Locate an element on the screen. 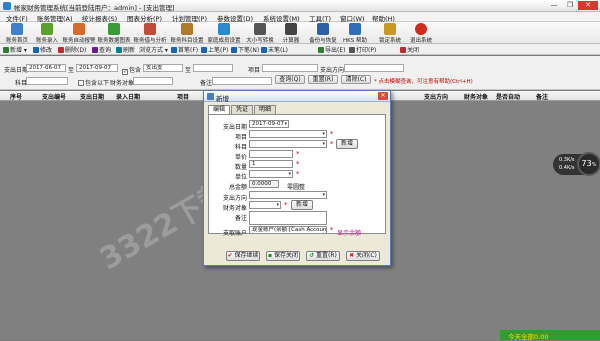  toolbar-convert-button: 大小写转换 is located at coordinates (260, 33).